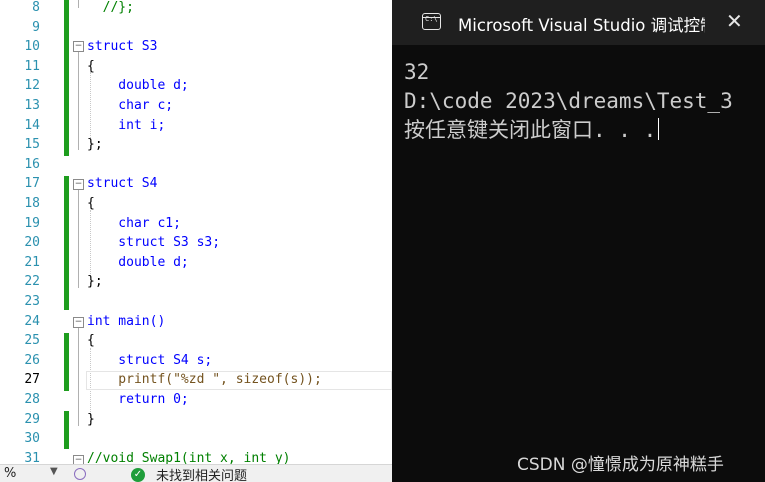  I want to click on code-line: //};, so click(110, 9).